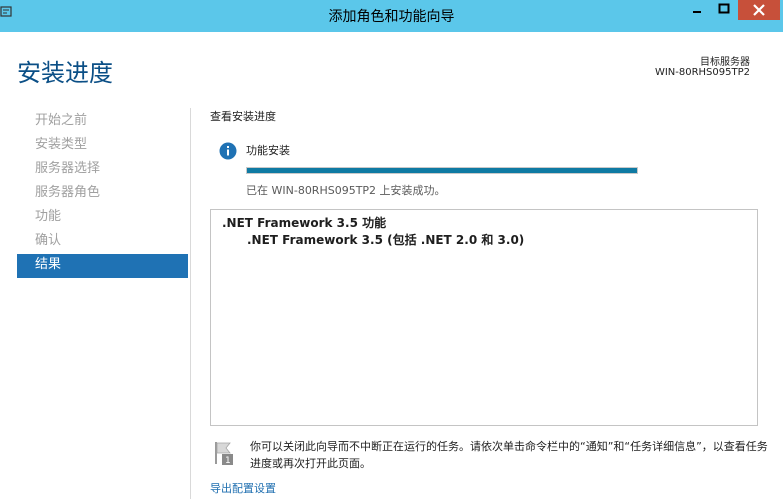 This screenshot has width=783, height=499. I want to click on minimize-button, so click(697, 10).